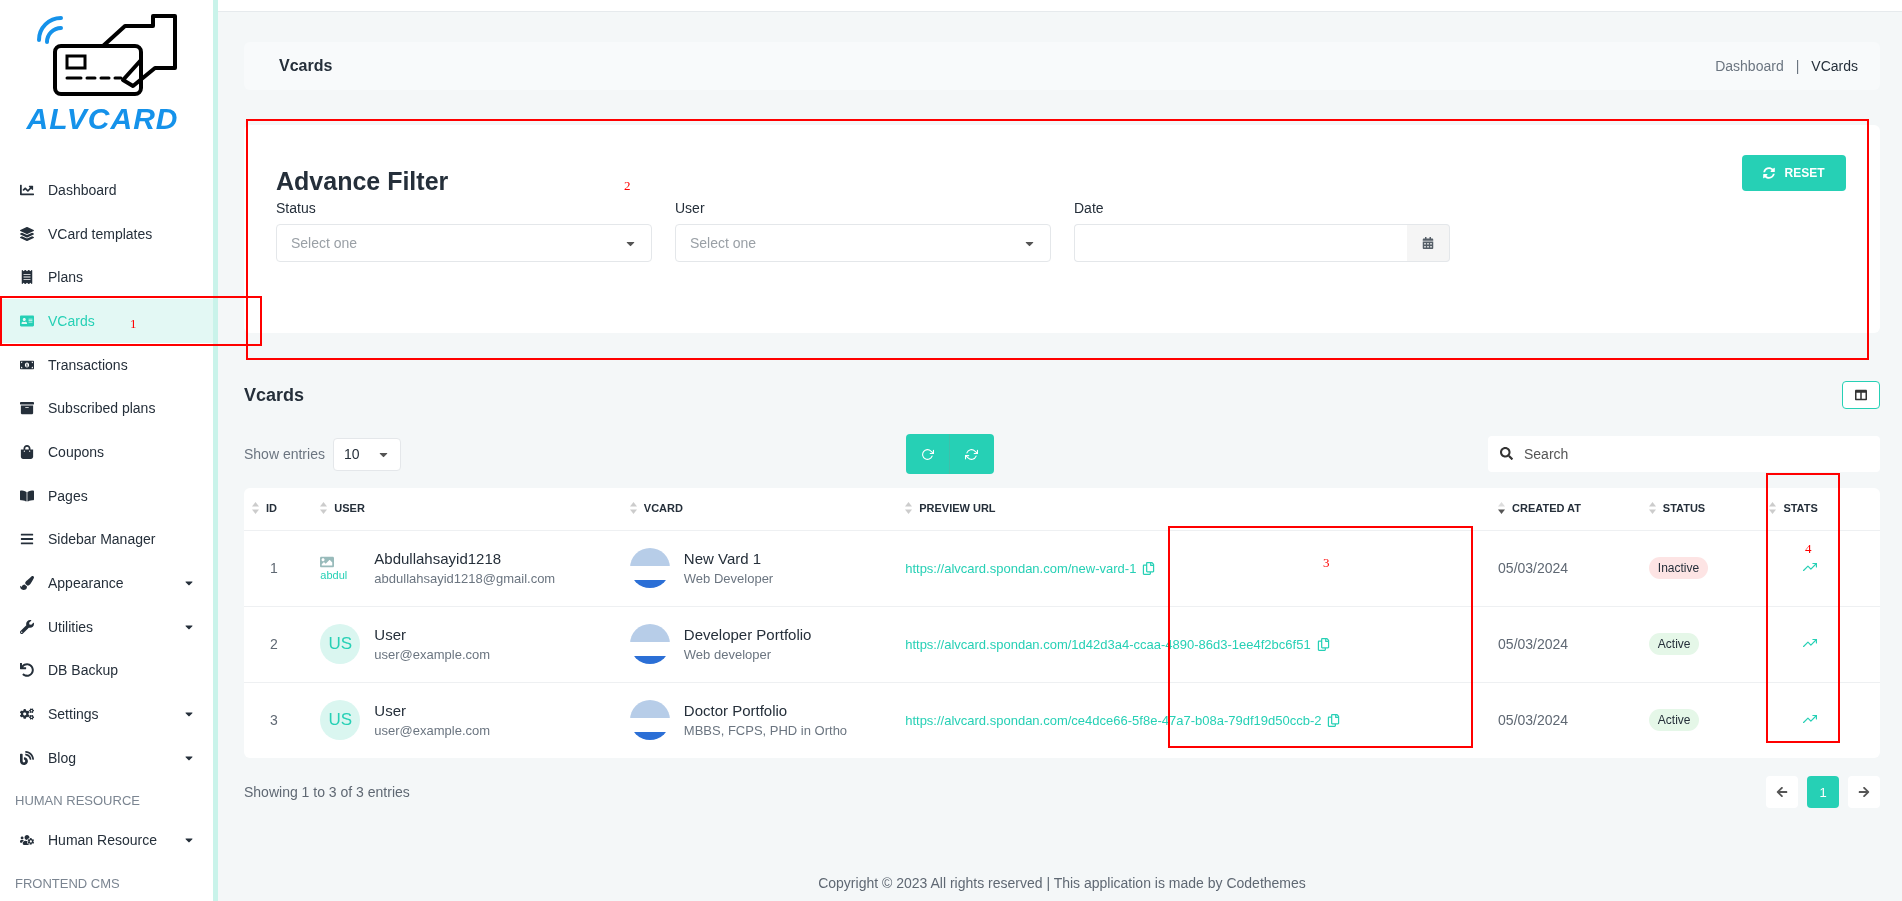 Image resolution: width=1902 pixels, height=901 pixels. I want to click on arrow-left-icon, so click(1782, 792).